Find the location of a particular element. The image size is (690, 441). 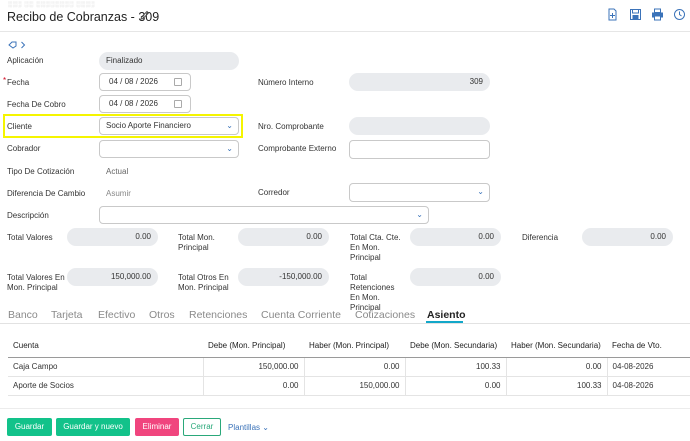

tipo-cotizacion-label: Tipo De Cotización is located at coordinates (41, 171).